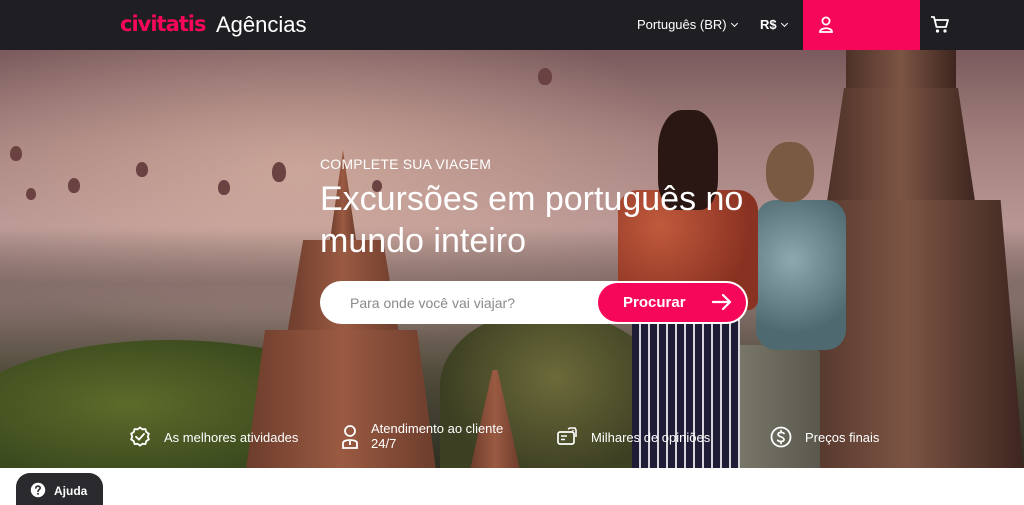 Image resolution: width=1024 pixels, height=505 pixels. What do you see at coordinates (406, 164) in the screenshot?
I see `hero-tagline: COMPLETE SUA VIAGEM` at bounding box center [406, 164].